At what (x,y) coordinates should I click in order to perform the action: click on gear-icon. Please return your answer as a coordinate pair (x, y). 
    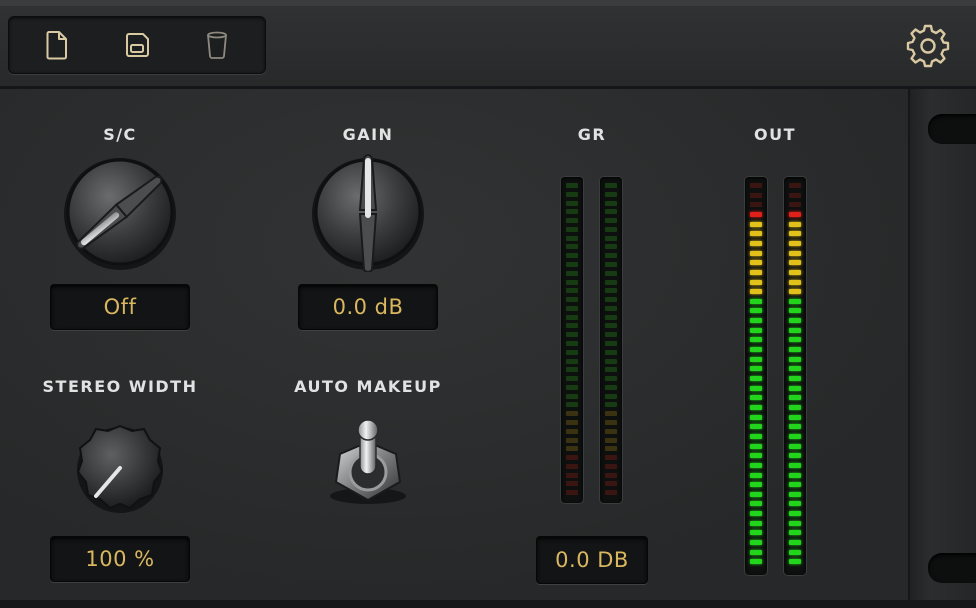
    Looking at the image, I should click on (928, 46).